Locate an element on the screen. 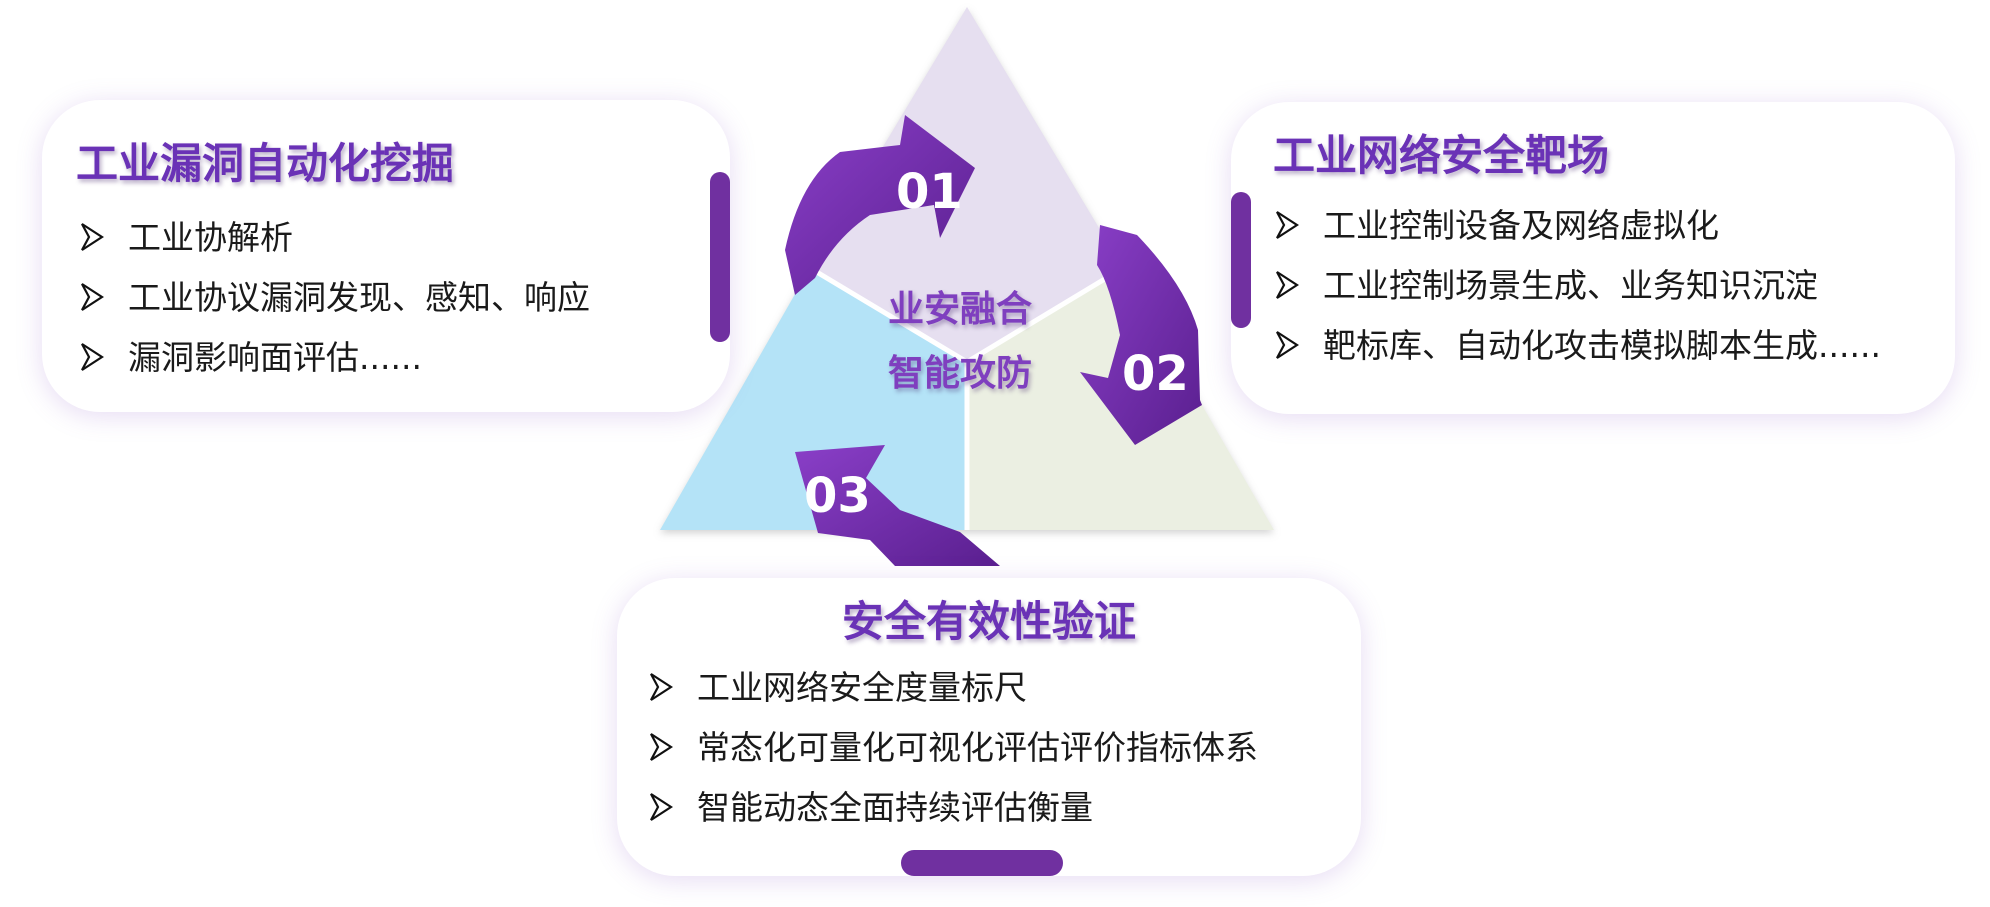 The width and height of the screenshot is (1990, 907). step-03-number: 03 is located at coordinates (837, 496).